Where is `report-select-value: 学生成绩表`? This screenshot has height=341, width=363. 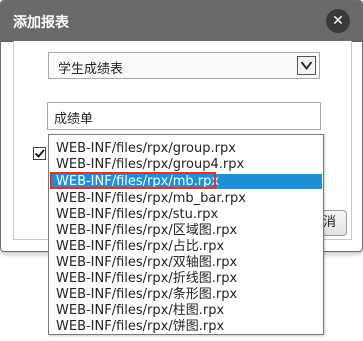 report-select-value: 学生成绩表 is located at coordinates (91, 69).